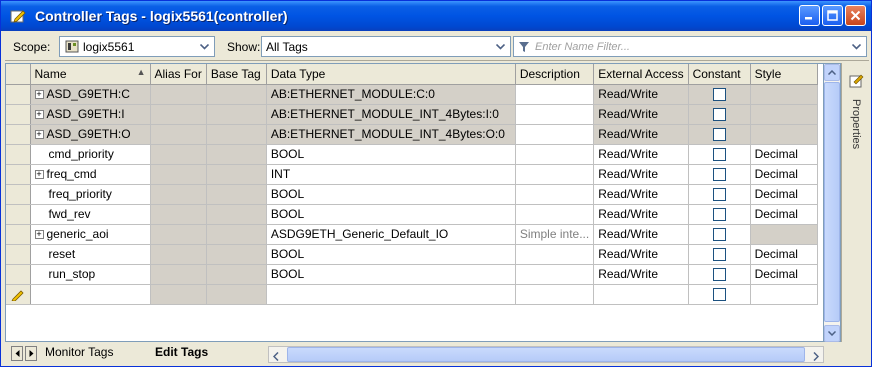 The height and width of the screenshot is (367, 872). What do you see at coordinates (555, 74) in the screenshot?
I see `column-header-description: Description` at bounding box center [555, 74].